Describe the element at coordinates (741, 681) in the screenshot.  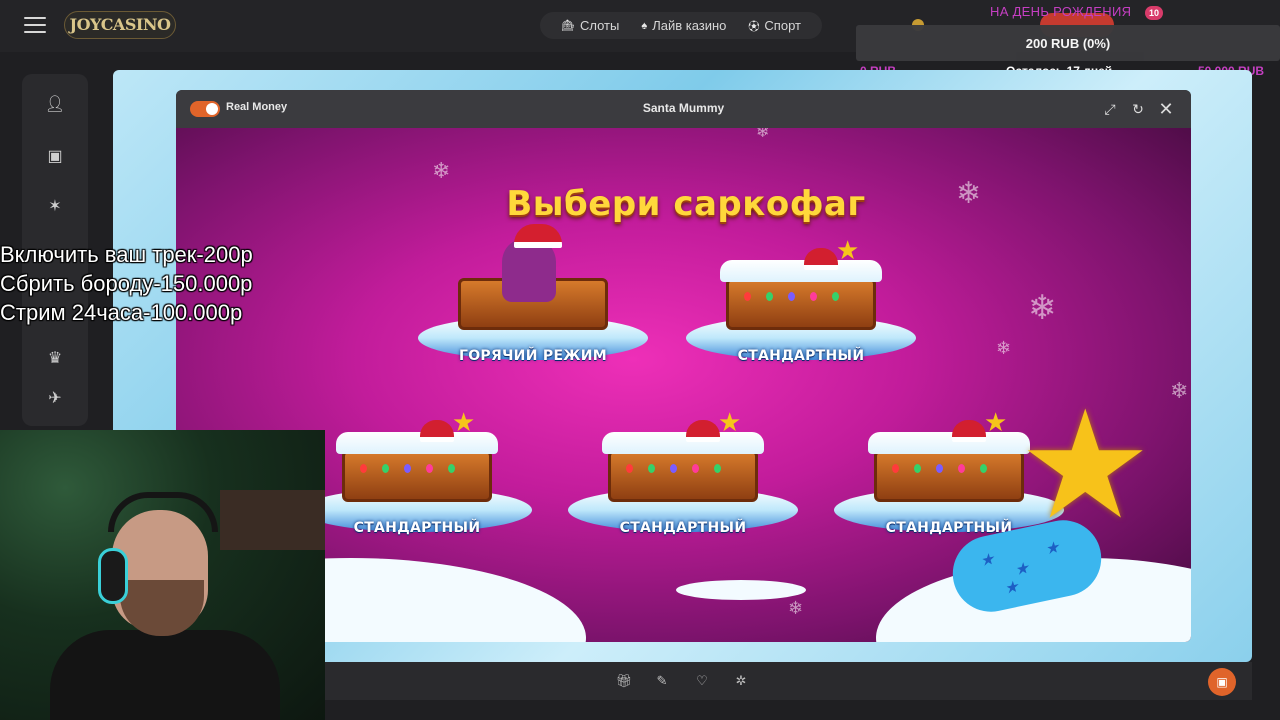
I see `settings-icon: ✲` at that location.